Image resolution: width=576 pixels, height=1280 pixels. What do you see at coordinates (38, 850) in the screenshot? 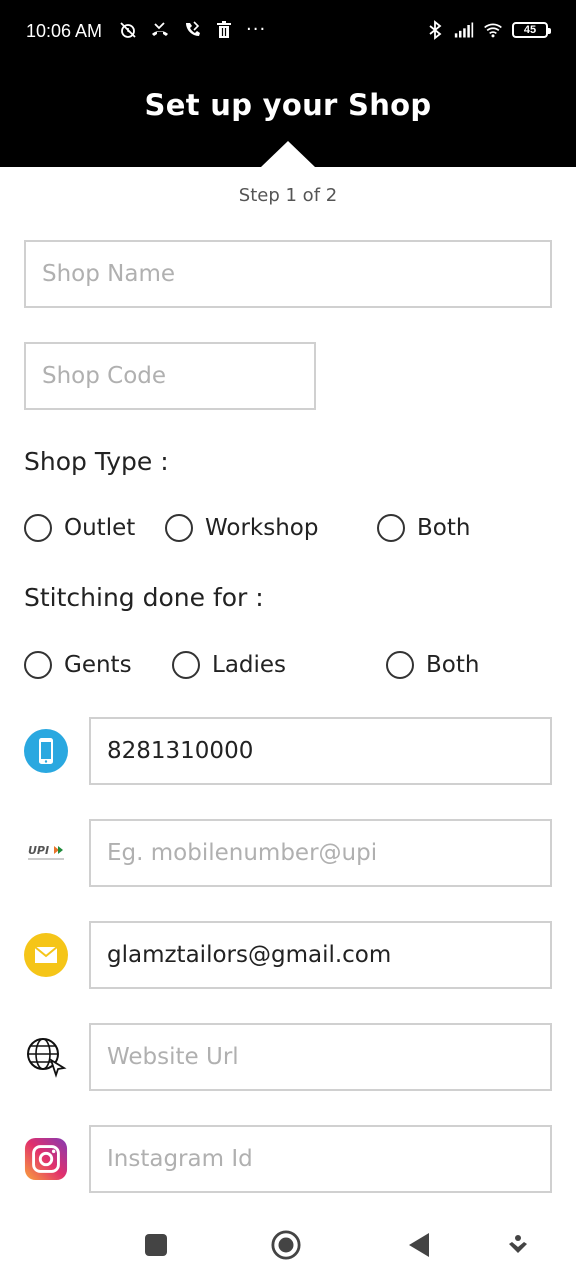
I see `svg-text: UPI` at bounding box center [38, 850].